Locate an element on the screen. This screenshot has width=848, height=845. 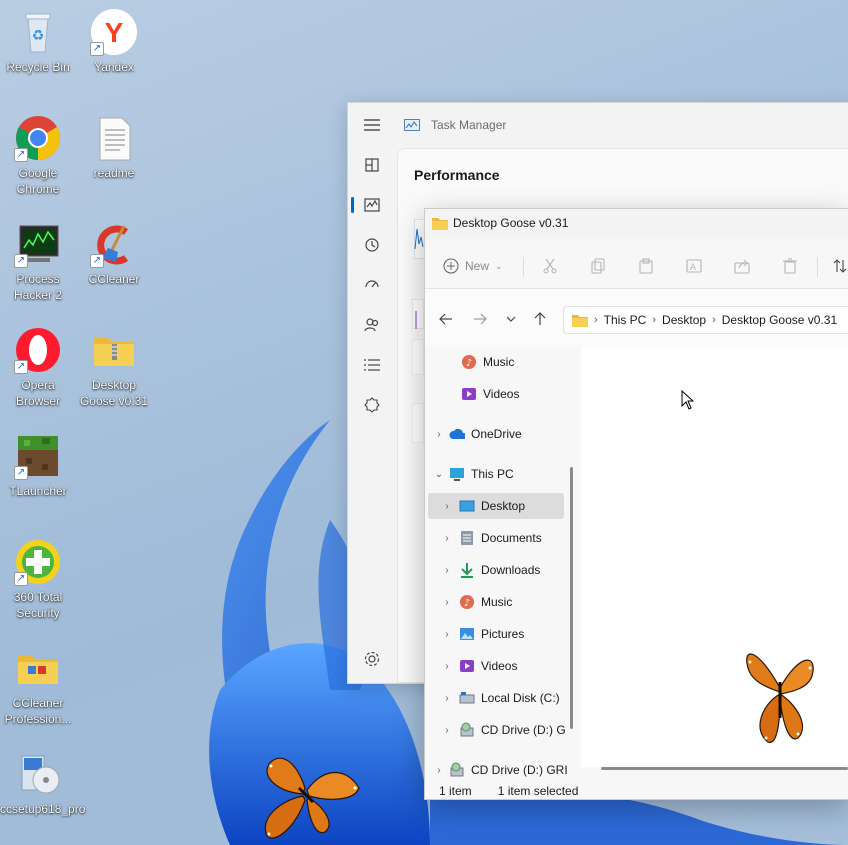
tree-item-label: Local Disk (C:) is located at coordinates (520, 698).